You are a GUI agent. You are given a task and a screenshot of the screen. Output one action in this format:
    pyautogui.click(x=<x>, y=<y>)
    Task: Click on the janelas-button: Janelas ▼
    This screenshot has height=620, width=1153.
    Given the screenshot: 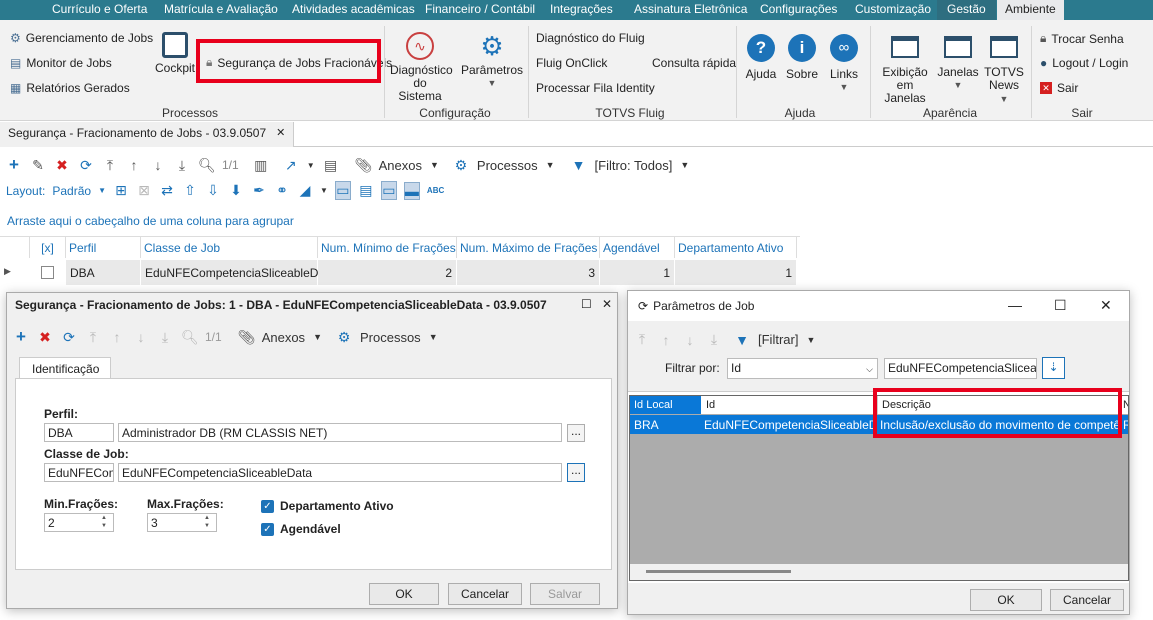 What is the action you would take?
    pyautogui.click(x=958, y=64)
    